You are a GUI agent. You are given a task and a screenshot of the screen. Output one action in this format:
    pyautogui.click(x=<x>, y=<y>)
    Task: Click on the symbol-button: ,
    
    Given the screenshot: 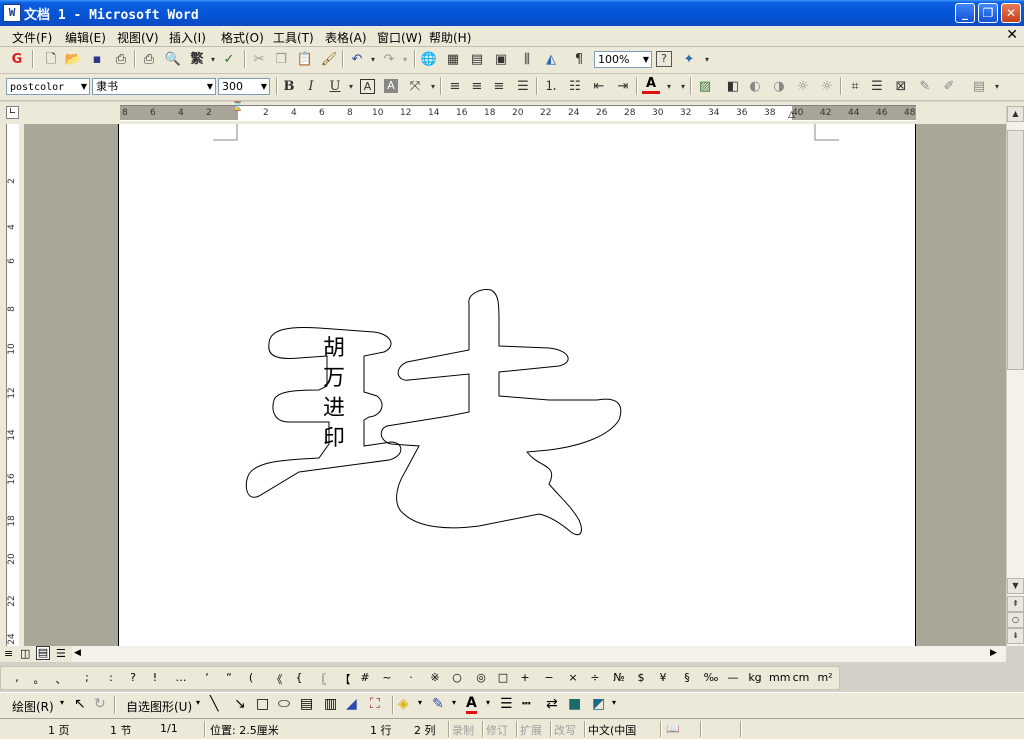 What is the action you would take?
    pyautogui.click(x=17, y=677)
    